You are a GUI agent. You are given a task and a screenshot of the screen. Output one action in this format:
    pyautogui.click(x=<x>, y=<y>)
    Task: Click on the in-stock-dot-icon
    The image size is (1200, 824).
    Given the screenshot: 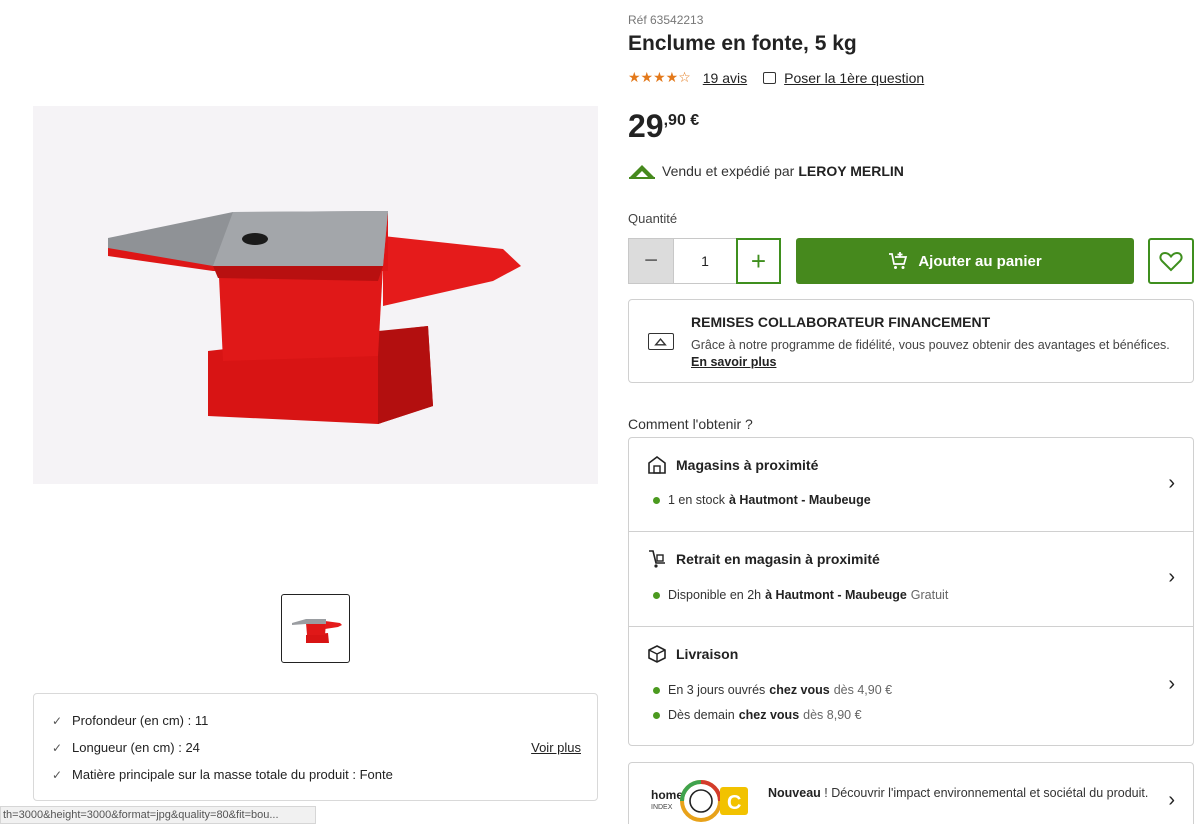 What is the action you would take?
    pyautogui.click(x=656, y=500)
    